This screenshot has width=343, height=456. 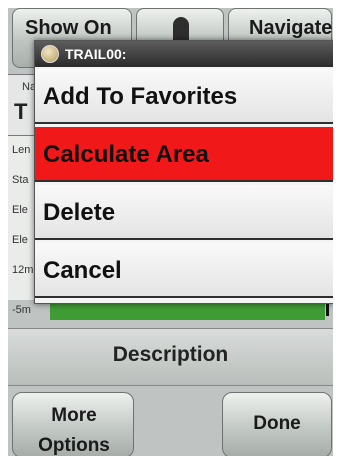 I want to click on menu-item-label: Cancel, so click(x=82, y=270).